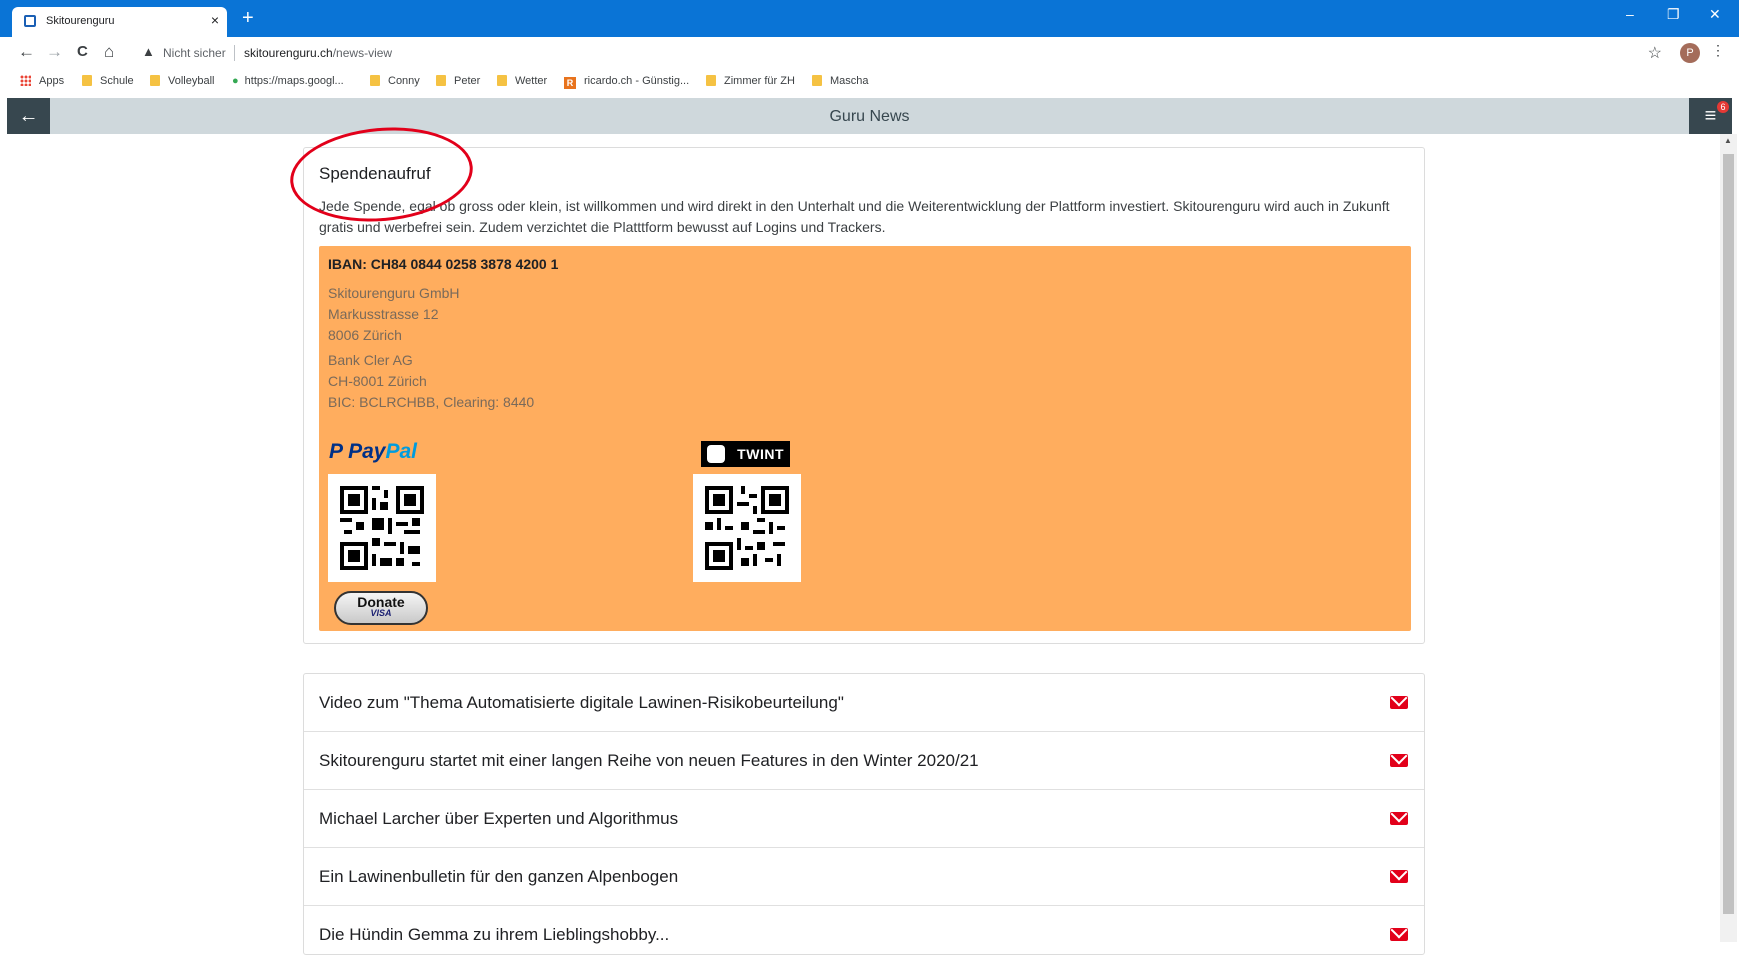  What do you see at coordinates (377, 381) in the screenshot?
I see `bank-line: CH-8001 Zürich` at bounding box center [377, 381].